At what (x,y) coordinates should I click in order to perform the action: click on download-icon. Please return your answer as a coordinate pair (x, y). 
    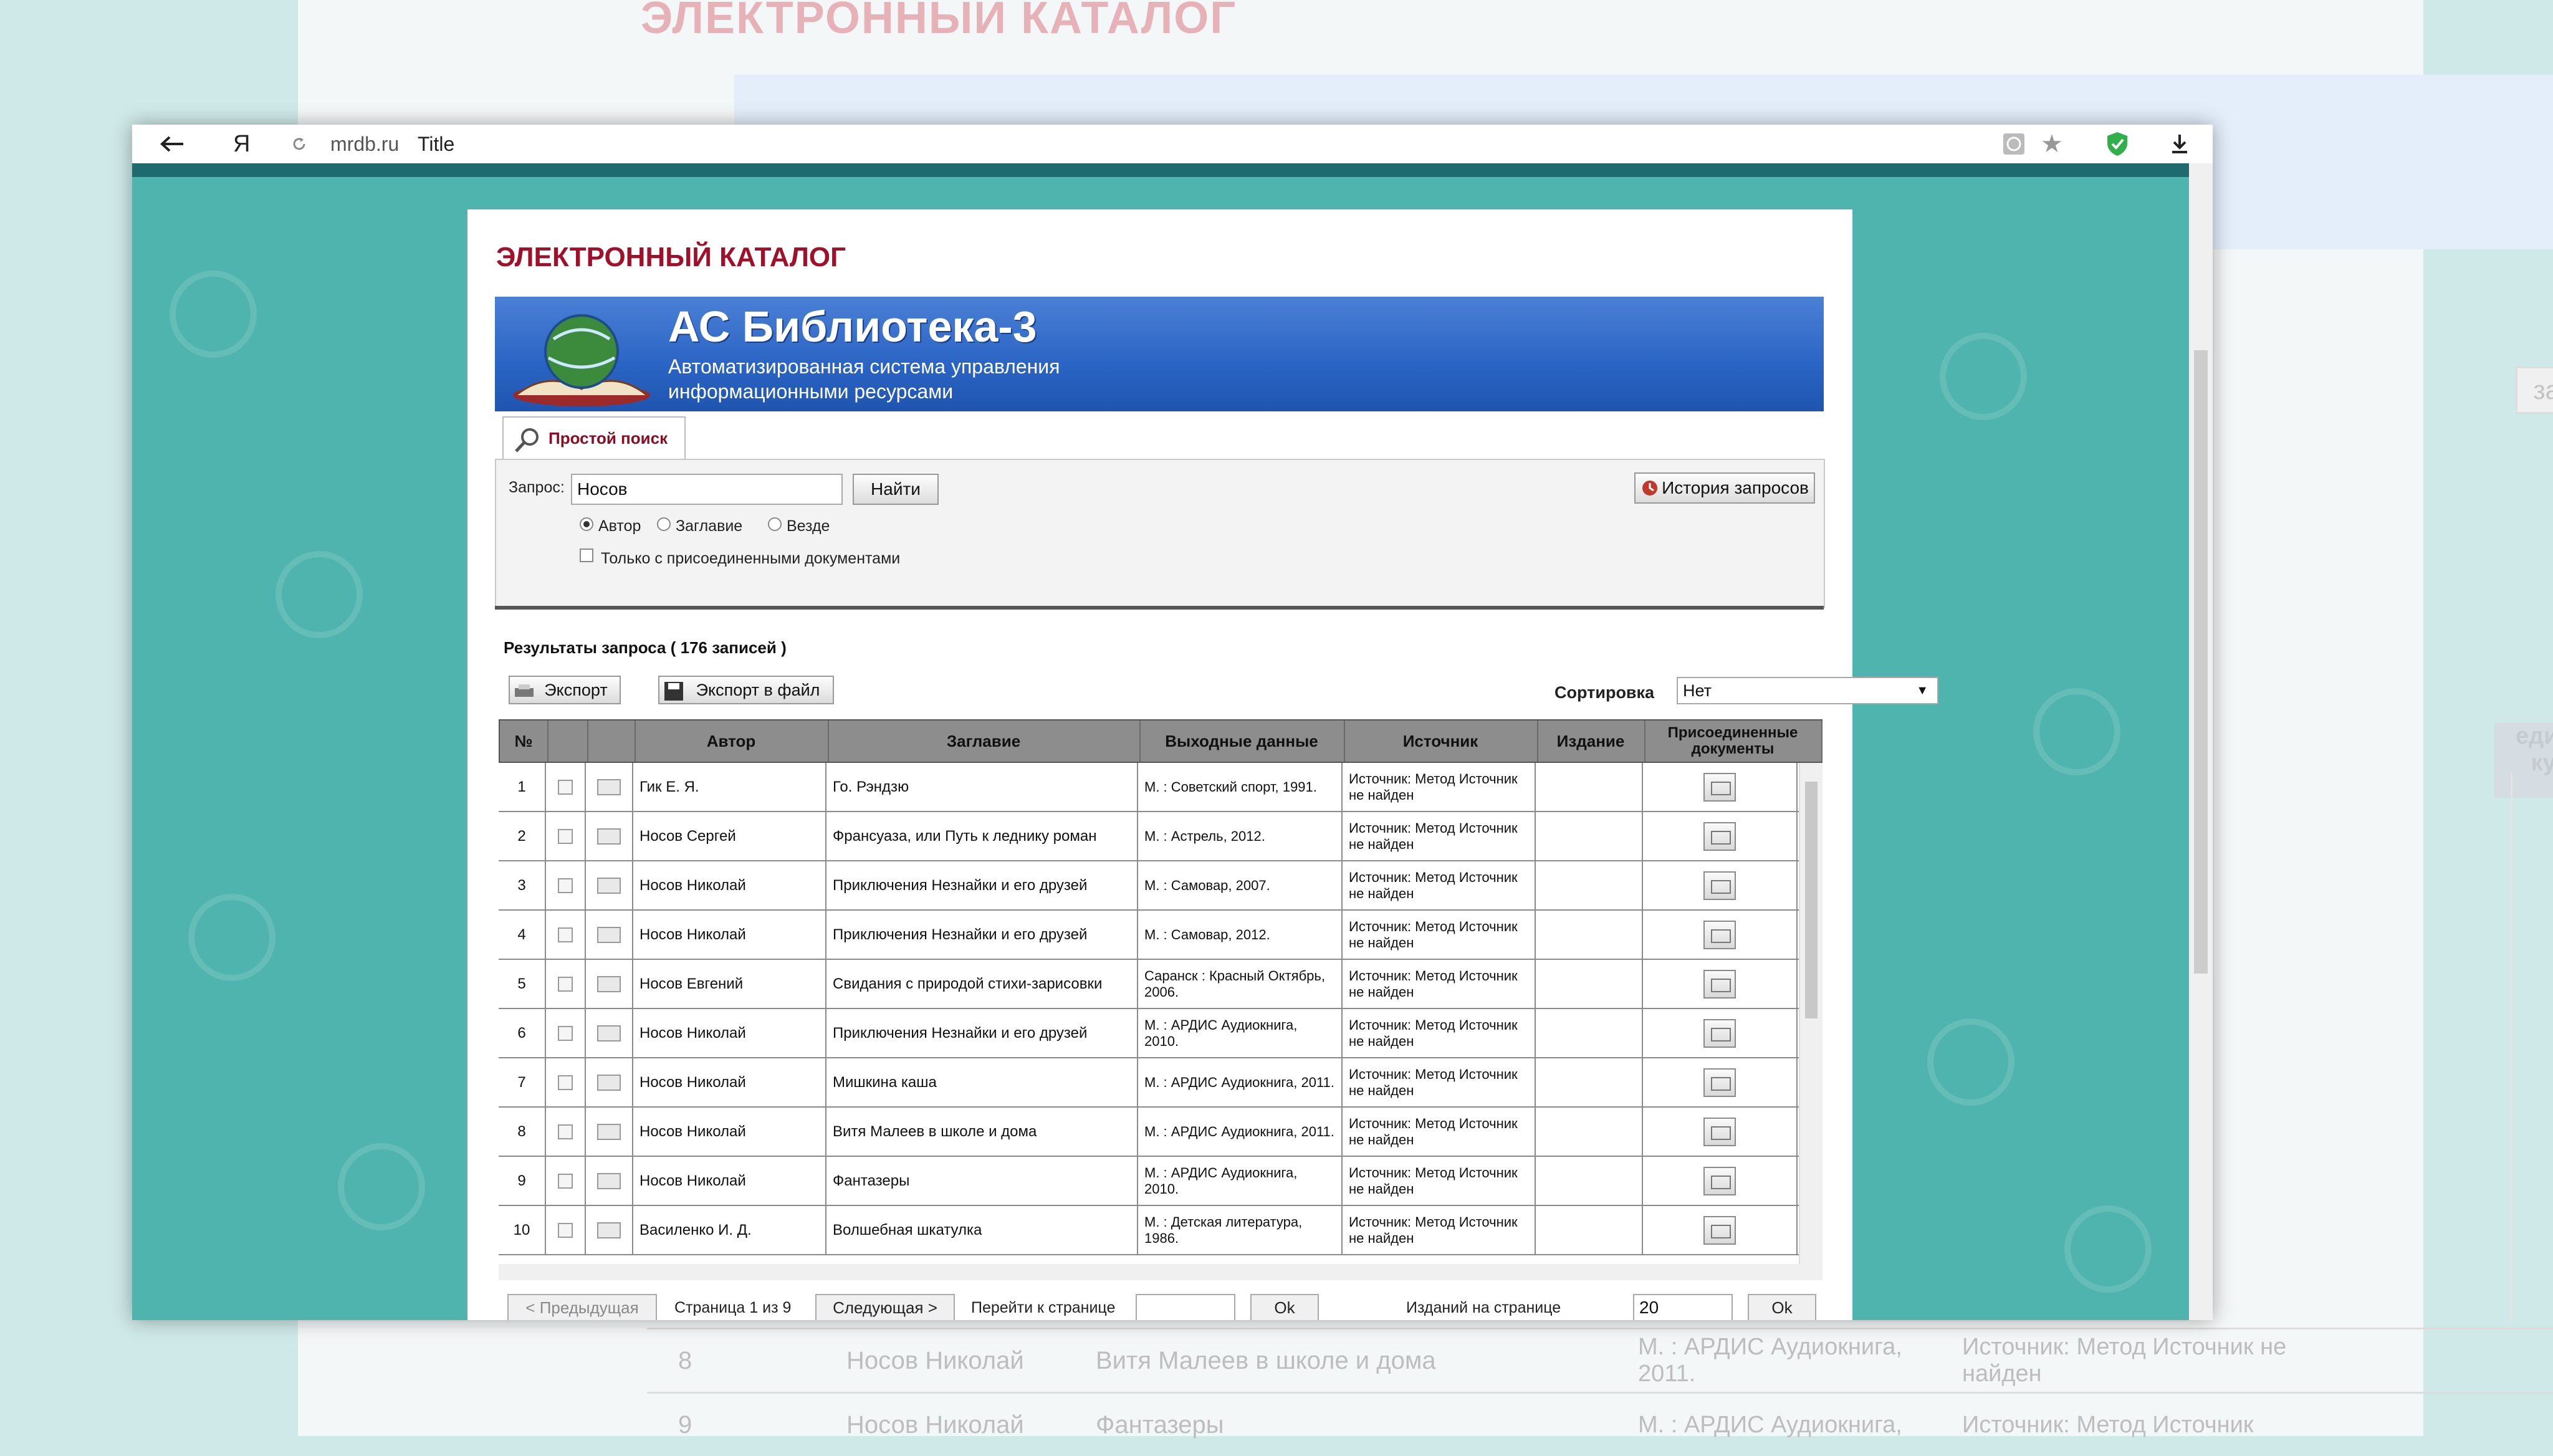
    Looking at the image, I should click on (2179, 144).